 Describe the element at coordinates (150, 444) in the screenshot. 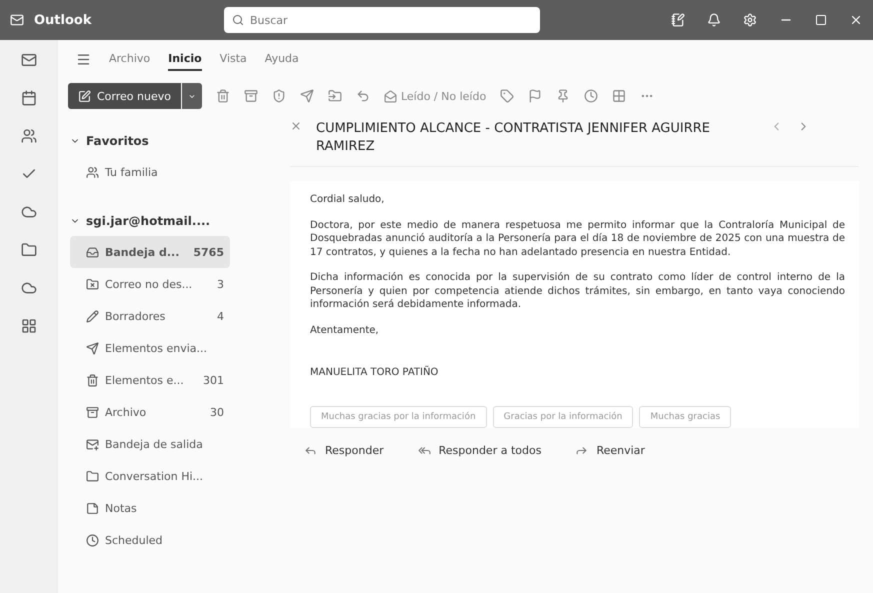

I see `folder-item: Bandeja de salida` at that location.